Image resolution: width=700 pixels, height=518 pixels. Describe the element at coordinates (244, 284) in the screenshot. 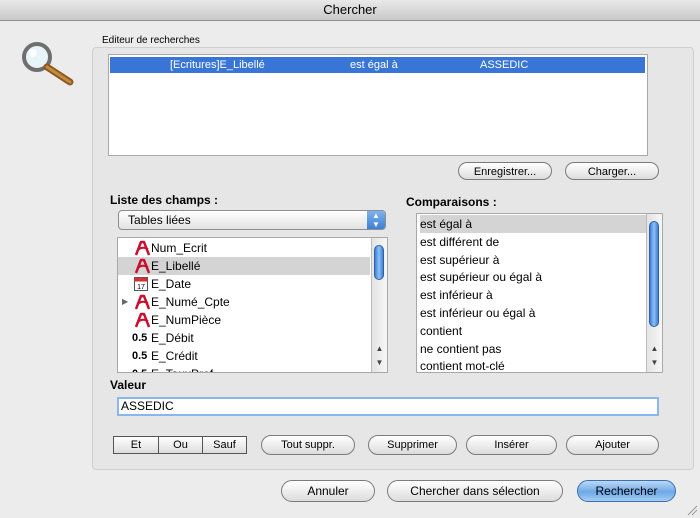

I see `field-item: 17 E_Date` at that location.